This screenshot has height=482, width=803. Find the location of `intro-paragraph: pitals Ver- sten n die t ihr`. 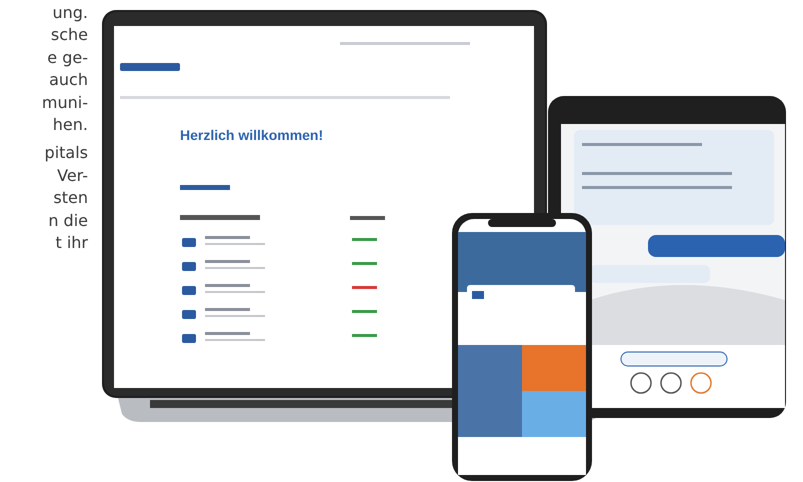

intro-paragraph: pitals Ver- sten n die t ihr is located at coordinates (66, 198).